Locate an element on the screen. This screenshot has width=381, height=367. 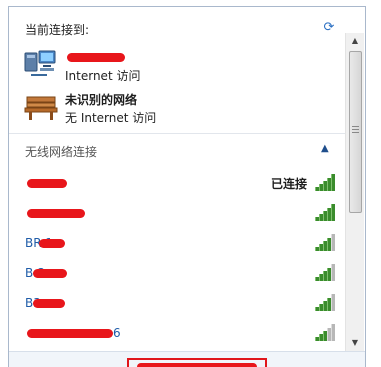
wifi-item-6: 6 is located at coordinates (181, 334).